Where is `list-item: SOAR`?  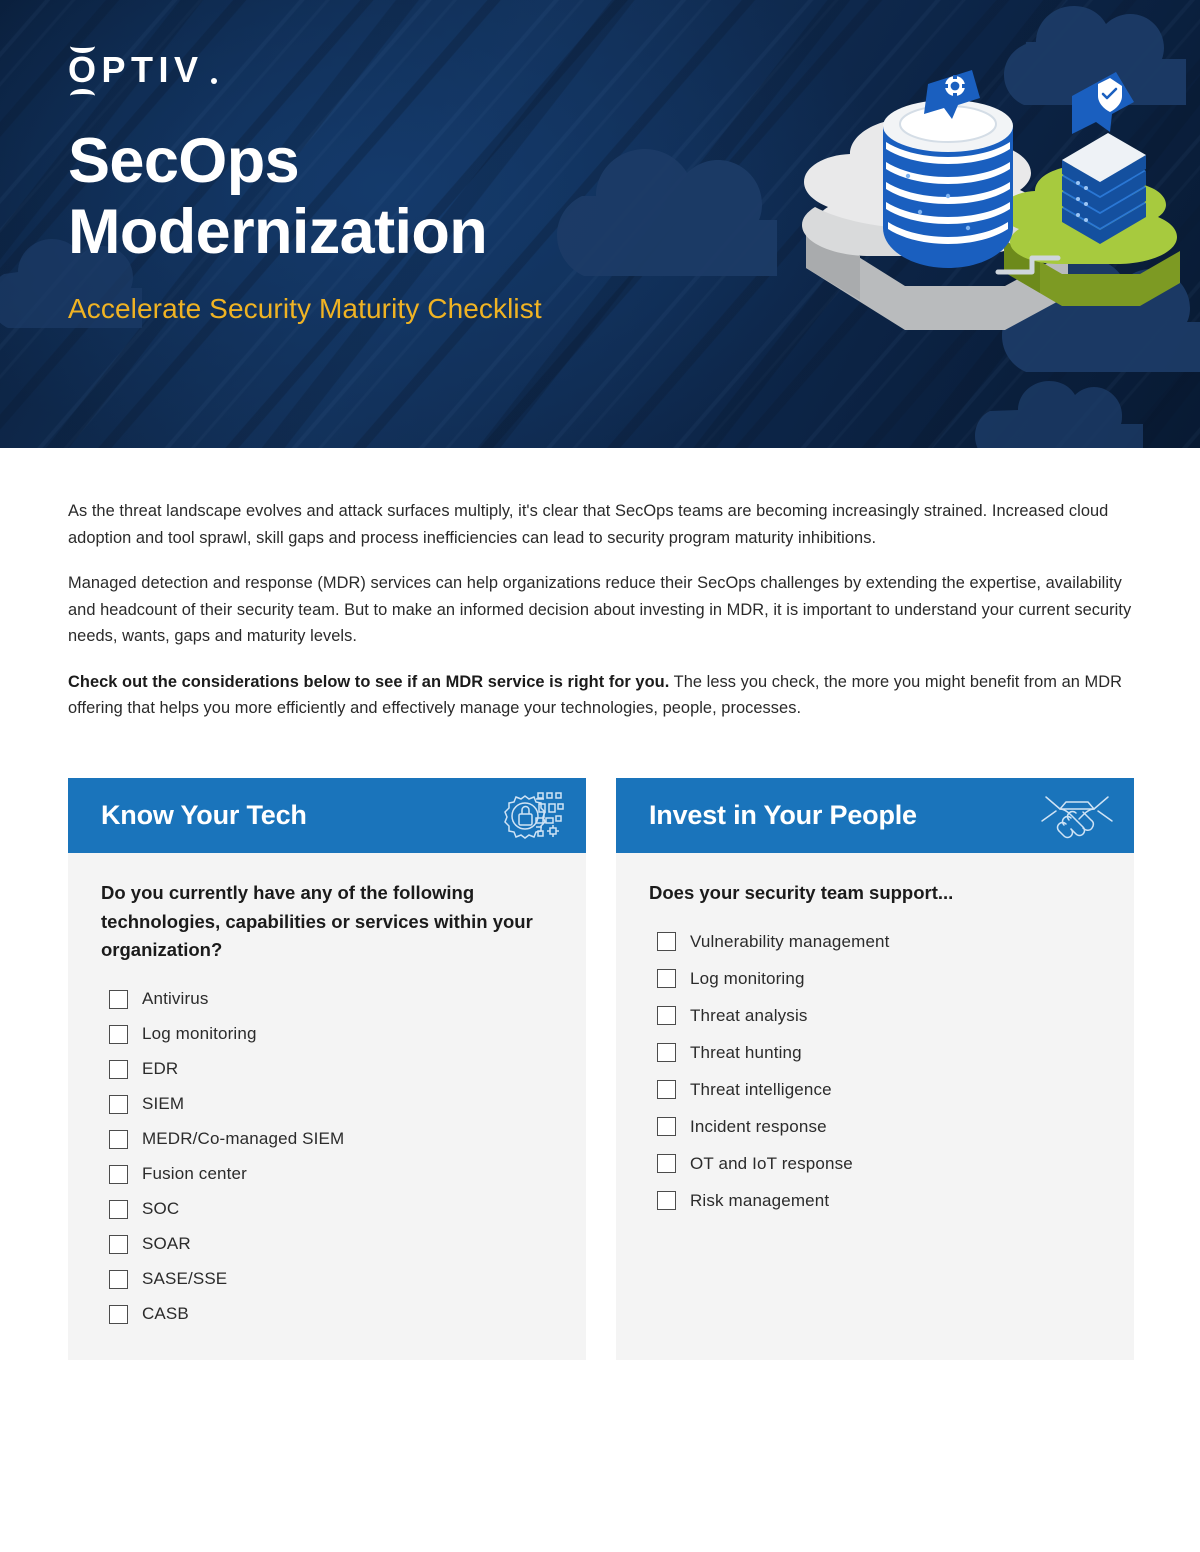
list-item: SOAR is located at coordinates (328, 1244).